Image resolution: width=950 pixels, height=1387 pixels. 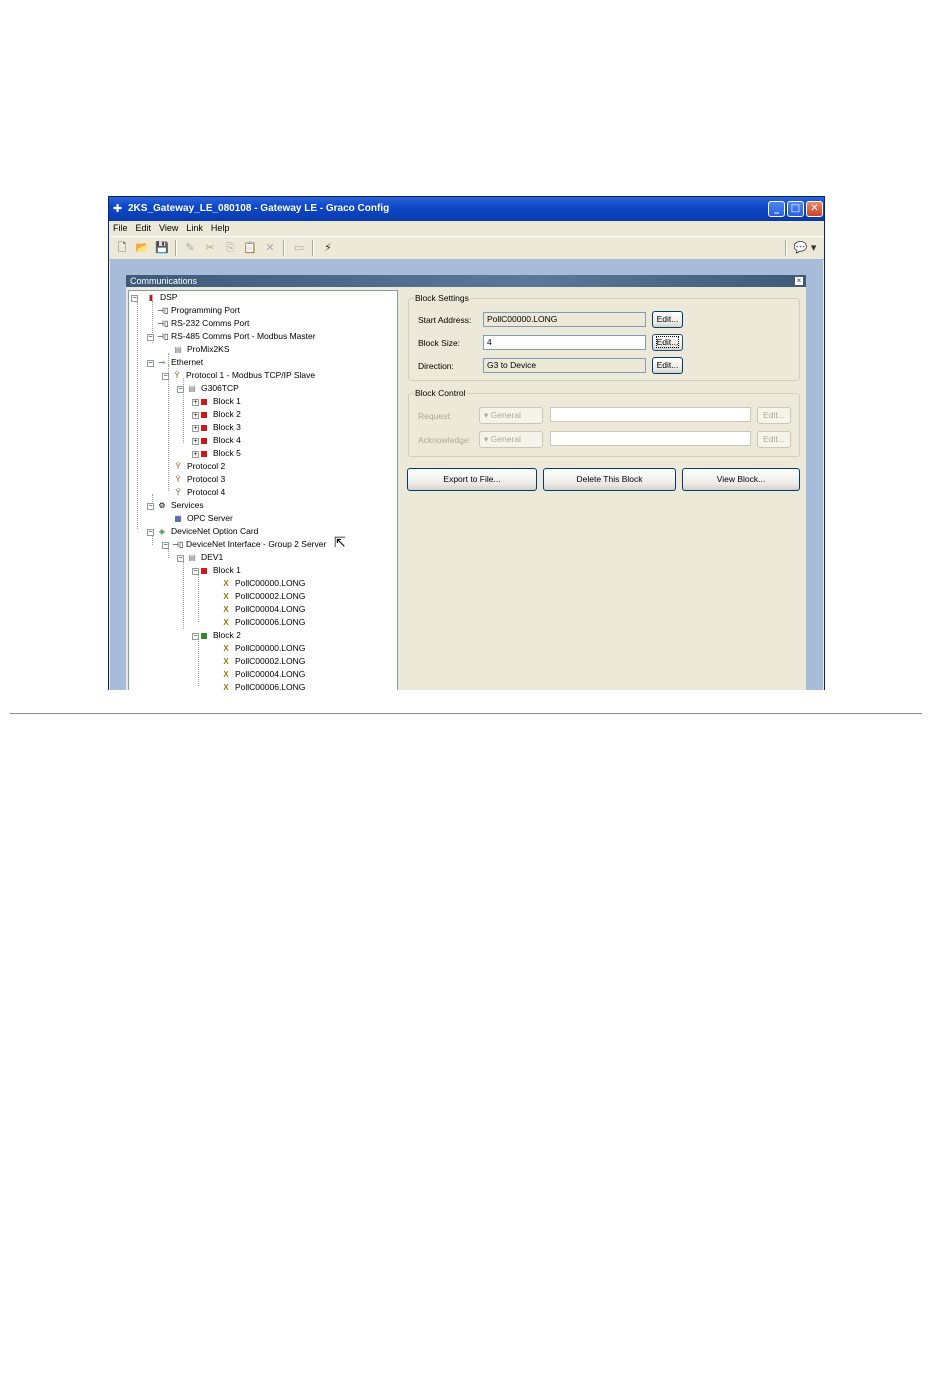 What do you see at coordinates (178, 493) in the screenshot?
I see `protocol-icon: Ϋ` at bounding box center [178, 493].